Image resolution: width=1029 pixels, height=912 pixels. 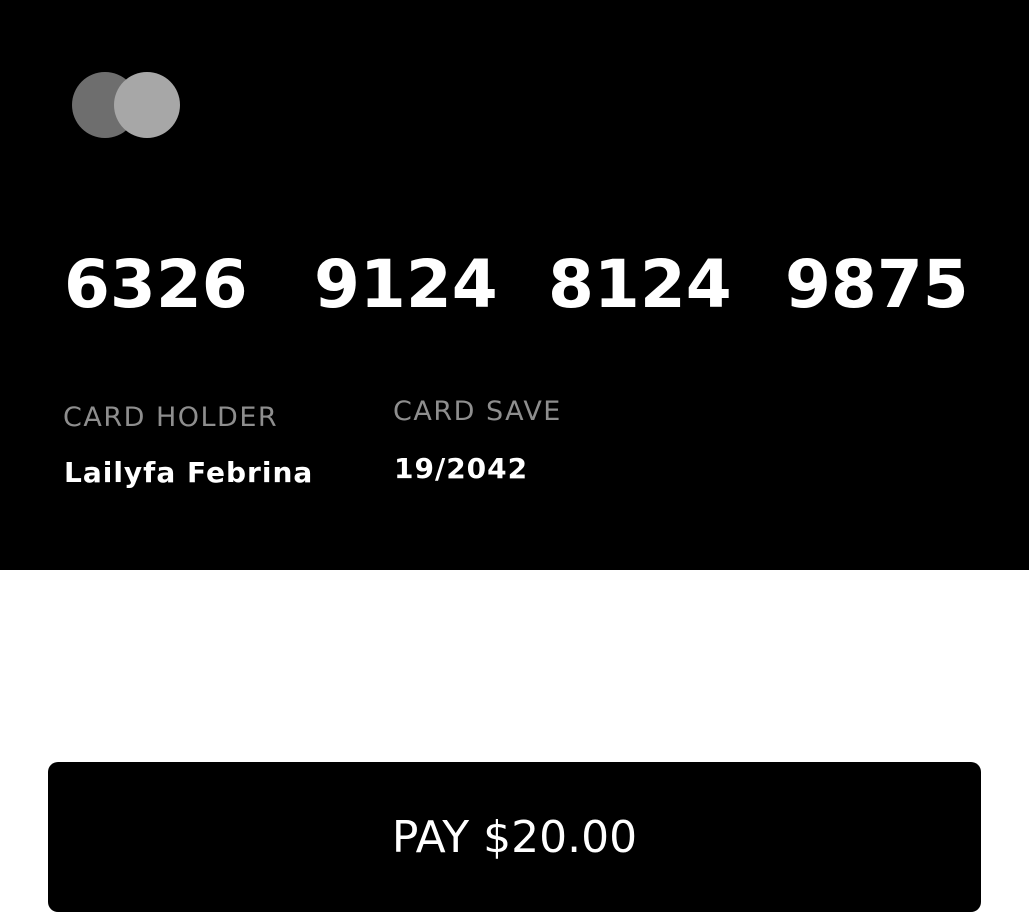 What do you see at coordinates (477, 411) in the screenshot?
I see `card-save-label: CARD SAVE` at bounding box center [477, 411].